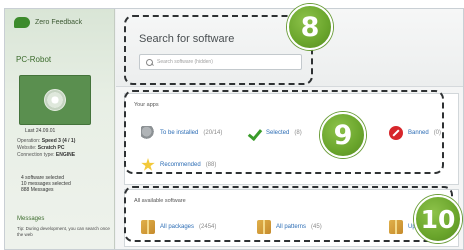  What do you see at coordinates (22, 22) in the screenshot?
I see `speech-bubble-icon` at bounding box center [22, 22].